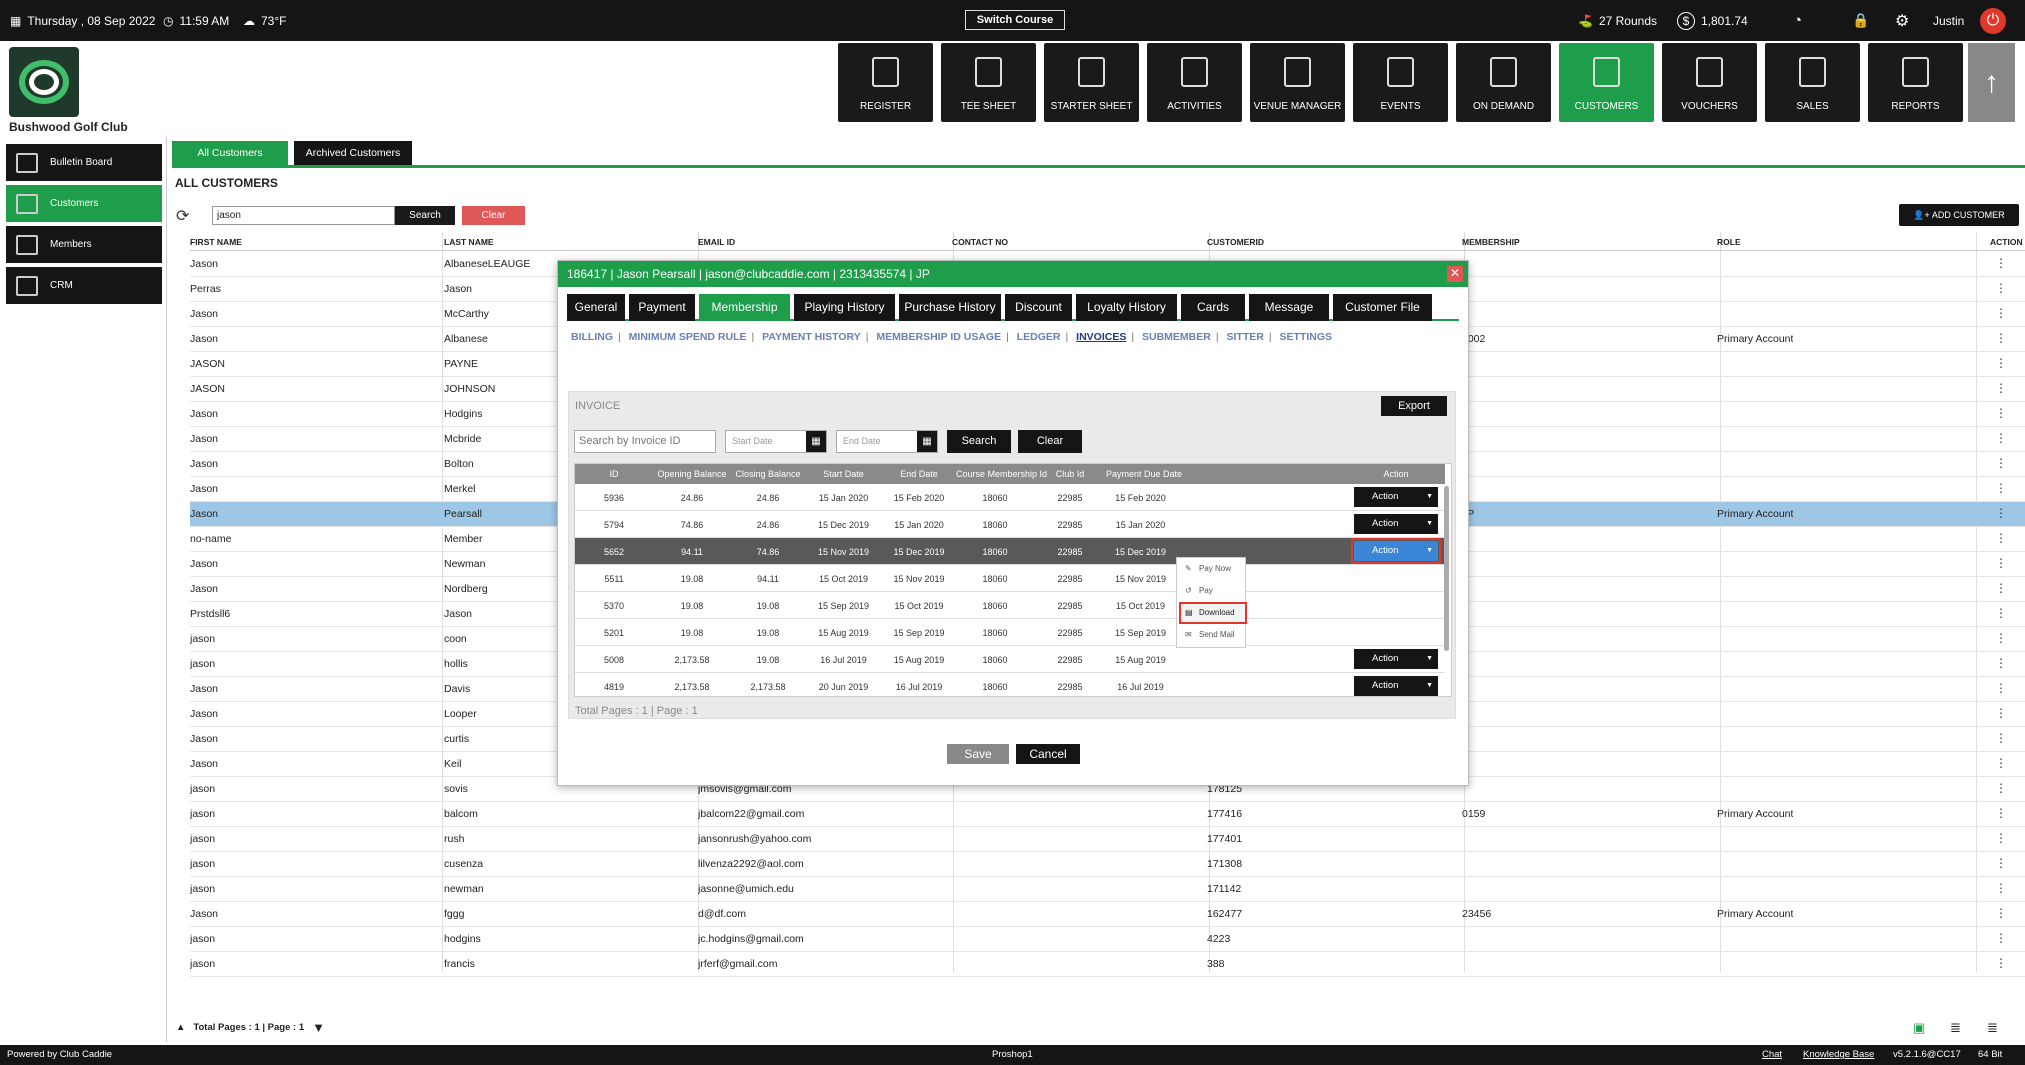 This screenshot has width=2025, height=1065. I want to click on dropdown-download: ▤ Download, so click(1213, 613).